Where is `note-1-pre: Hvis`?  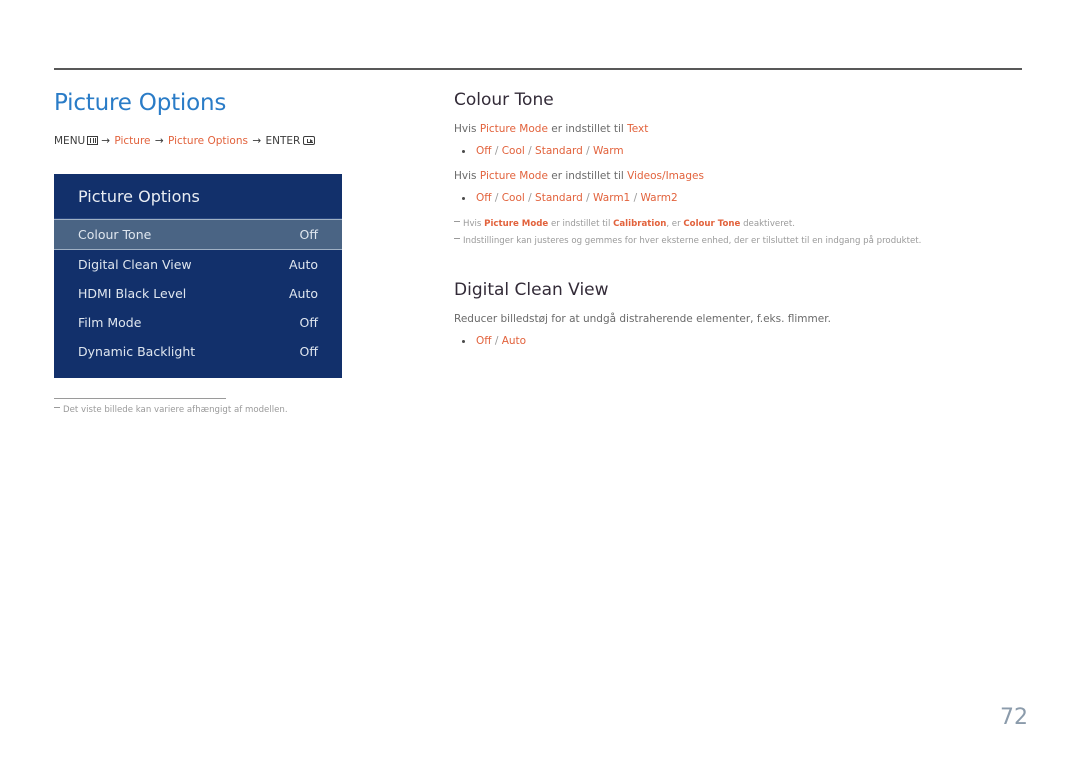
note-1-pre: Hvis is located at coordinates (474, 224).